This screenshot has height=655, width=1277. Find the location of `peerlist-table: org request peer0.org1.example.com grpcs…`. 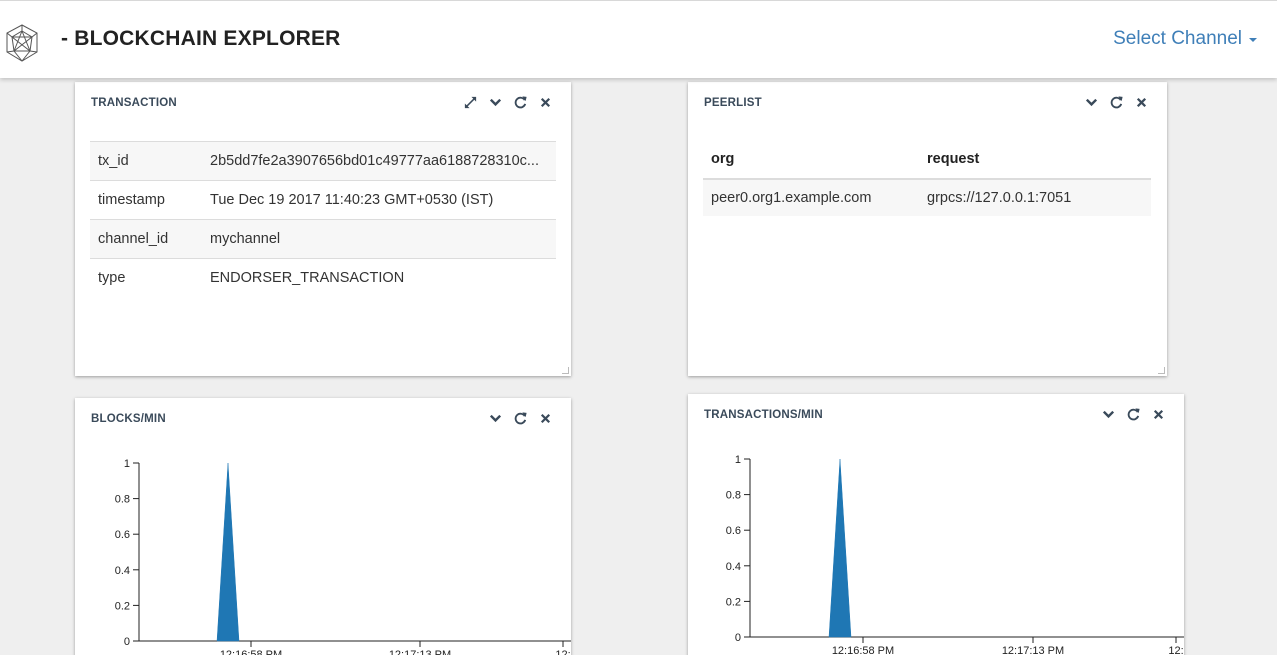

peerlist-table: org request peer0.org1.example.com grpcs… is located at coordinates (927, 178).